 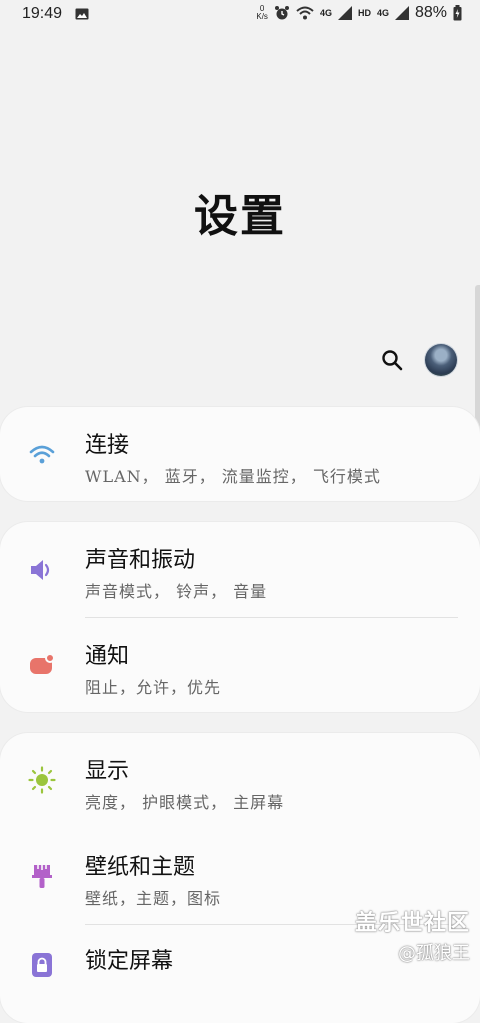 What do you see at coordinates (140, 867) in the screenshot?
I see `settings-item-title: 壁纸和主题` at bounding box center [140, 867].